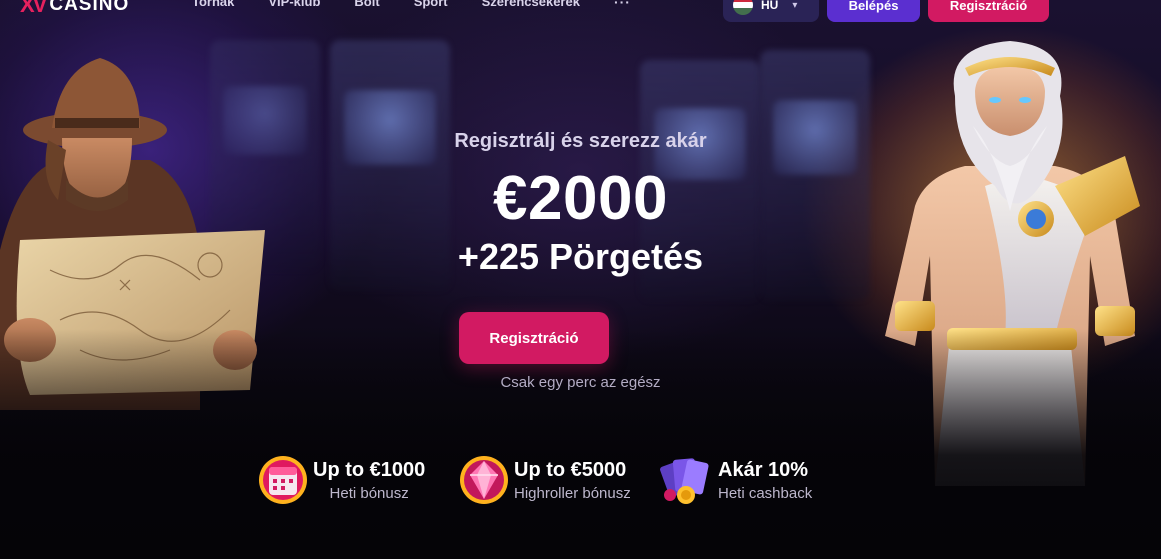  Describe the element at coordinates (873, 11) in the screenshot. I see `login-button: Belépés` at that location.